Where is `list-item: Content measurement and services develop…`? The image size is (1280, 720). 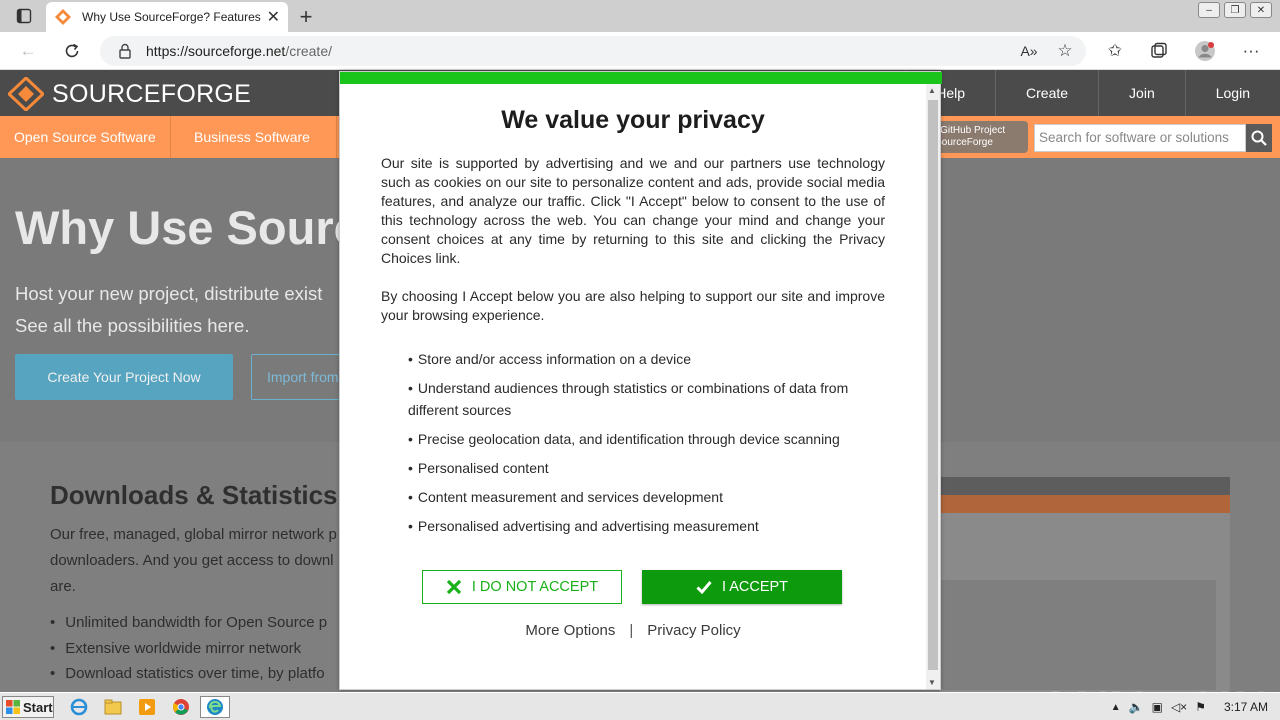 list-item: Content measurement and services develop… is located at coordinates (643, 497).